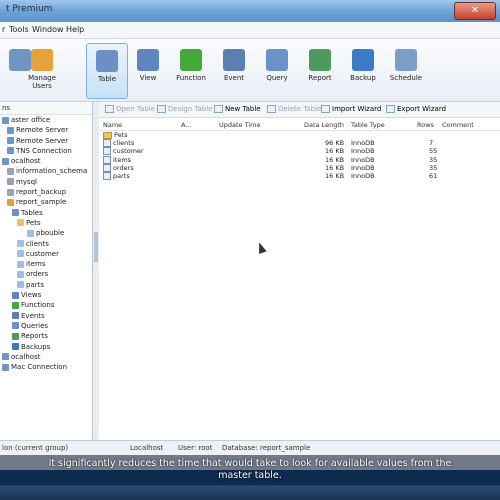 This screenshot has height=500, width=500. What do you see at coordinates (250, 30) in the screenshot?
I see `menu-bar: r Tools Window Help` at bounding box center [250, 30].